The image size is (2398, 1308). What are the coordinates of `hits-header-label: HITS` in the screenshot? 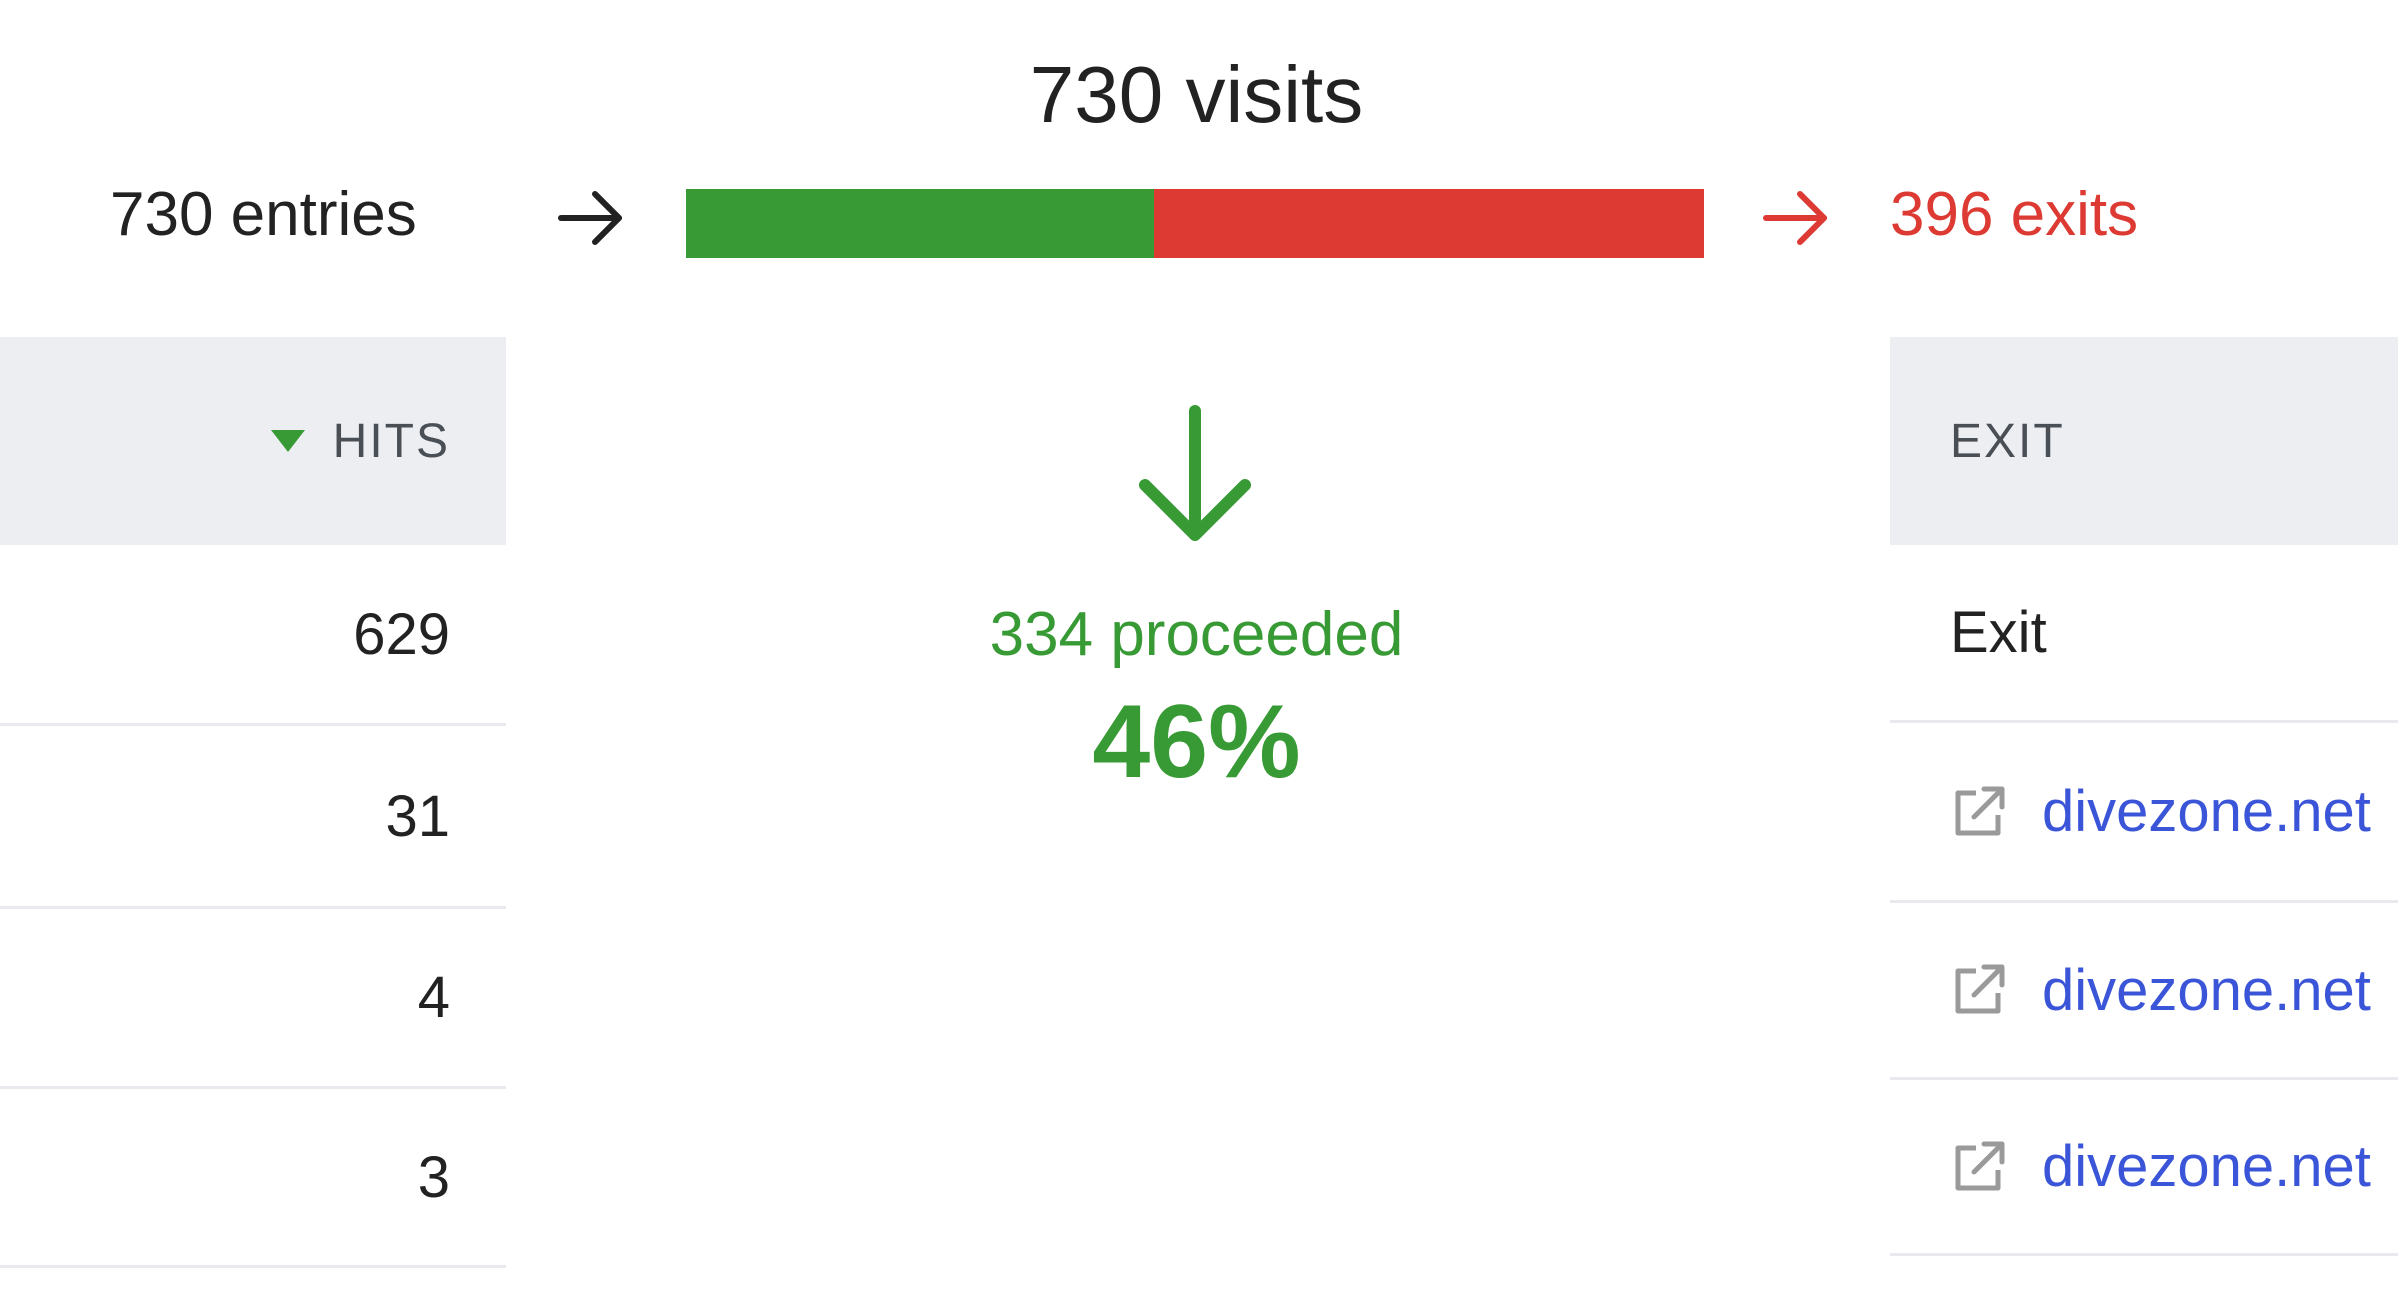 It's located at (391, 441).